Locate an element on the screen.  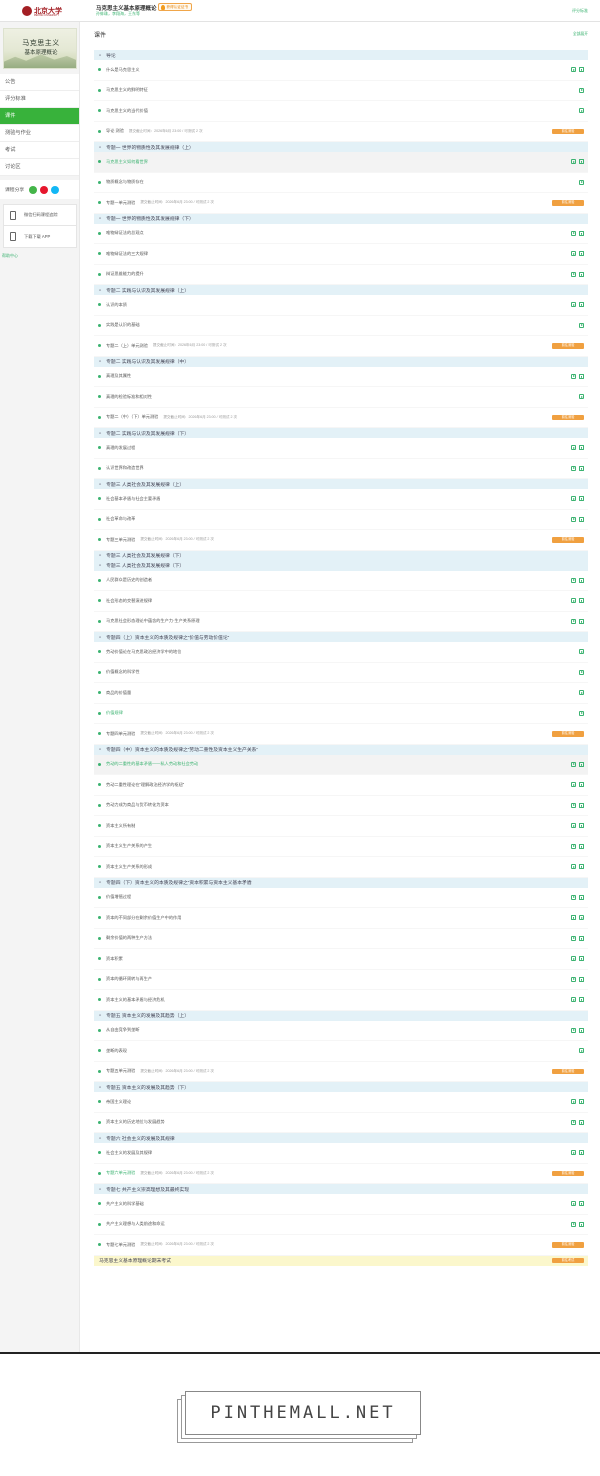
unit-test-row: 导论 测验 提交截止时间：2026年6月 23:00 / 可测试 2 次 前往测验 is located at coordinates (341, 132).